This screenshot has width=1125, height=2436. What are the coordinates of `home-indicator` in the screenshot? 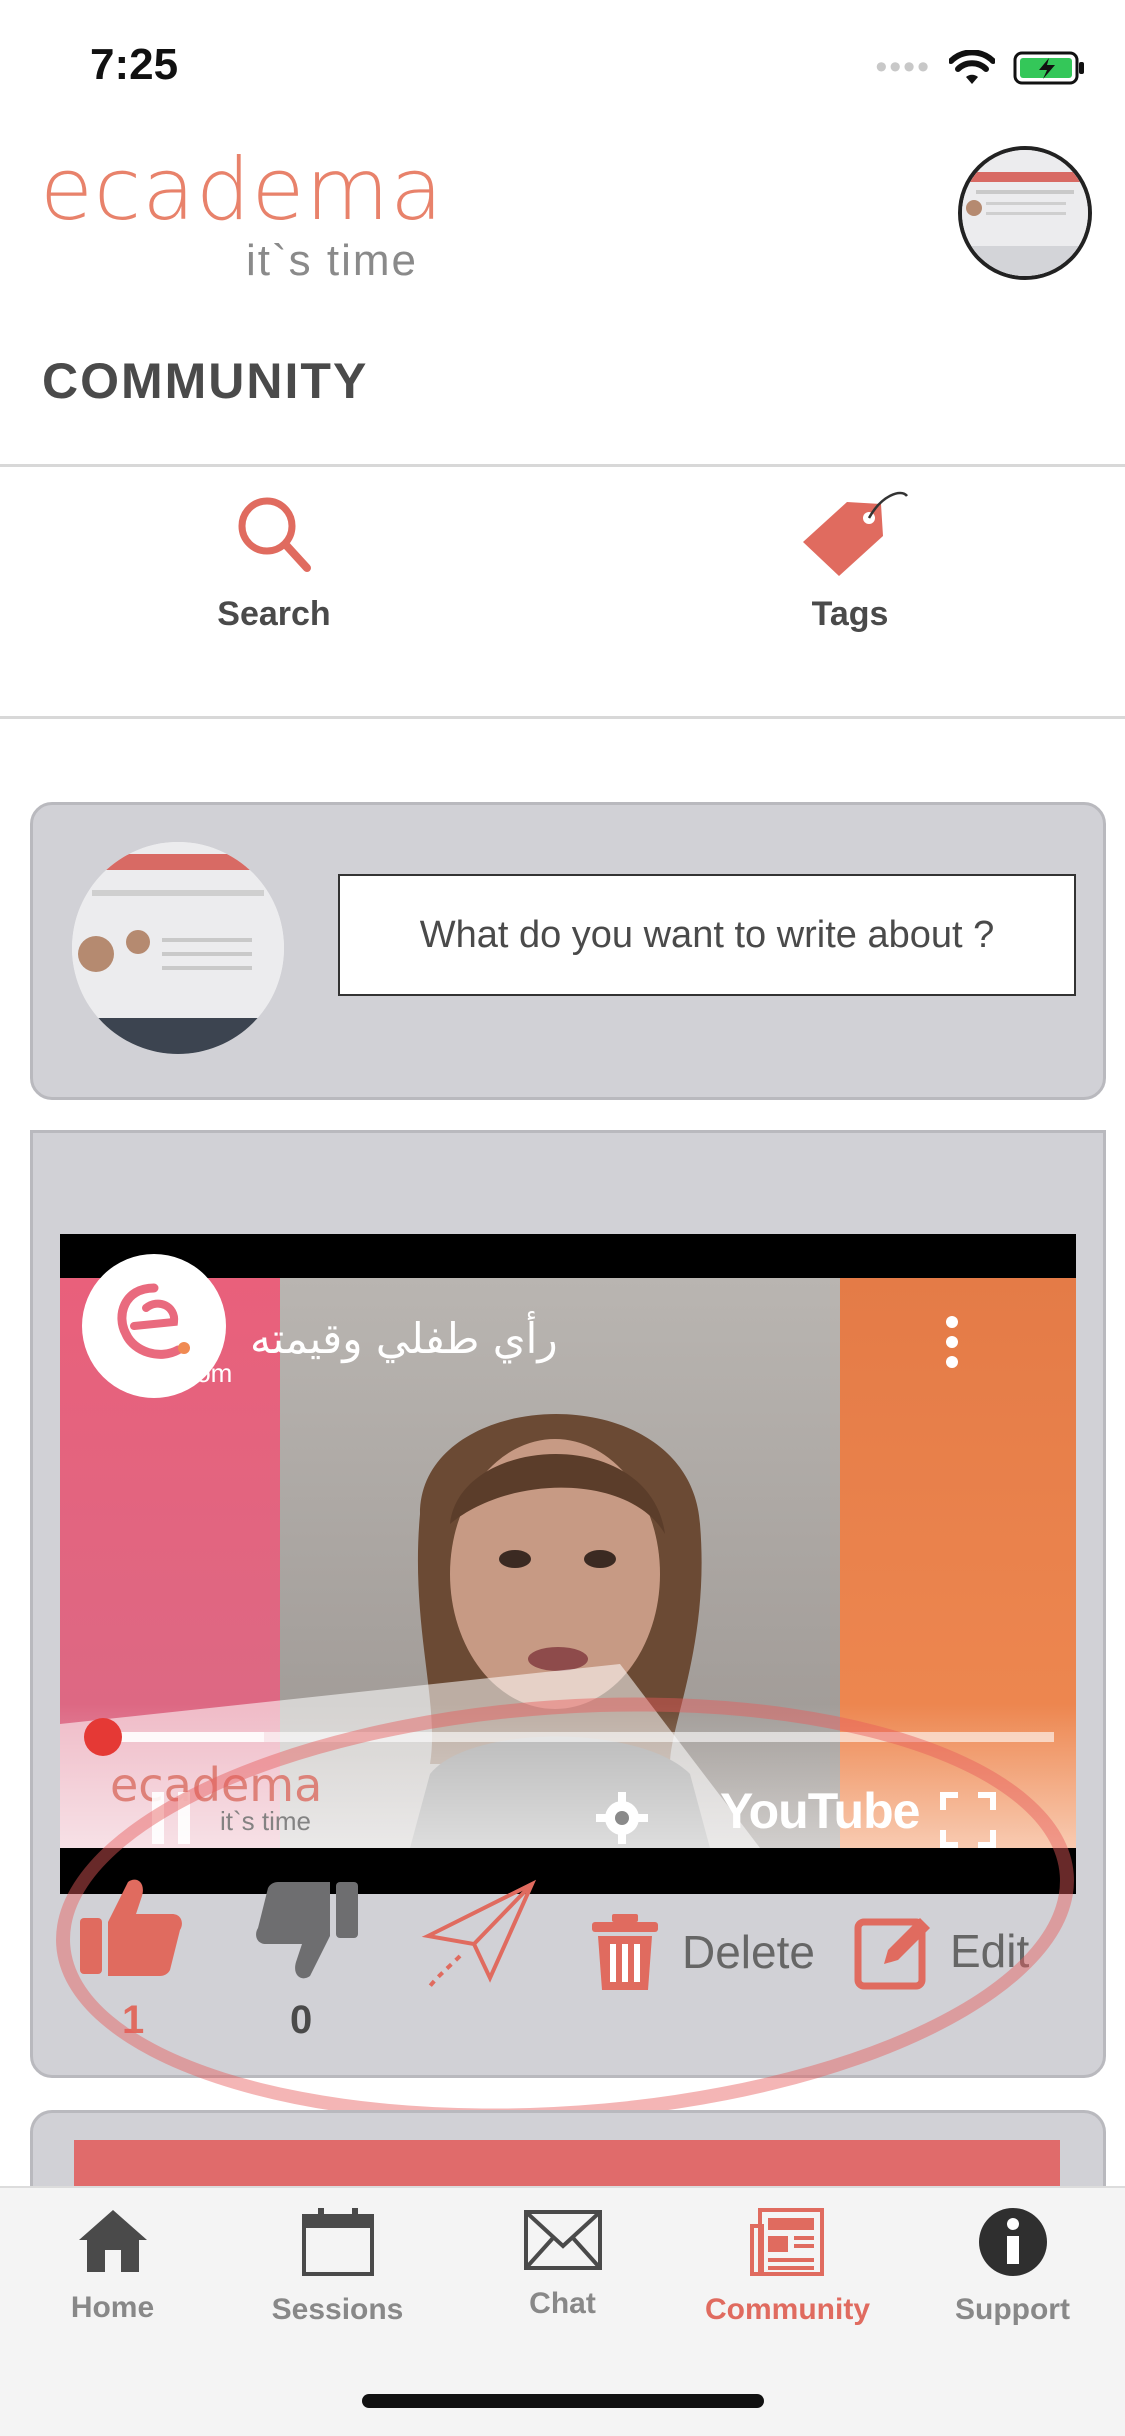 It's located at (563, 2401).